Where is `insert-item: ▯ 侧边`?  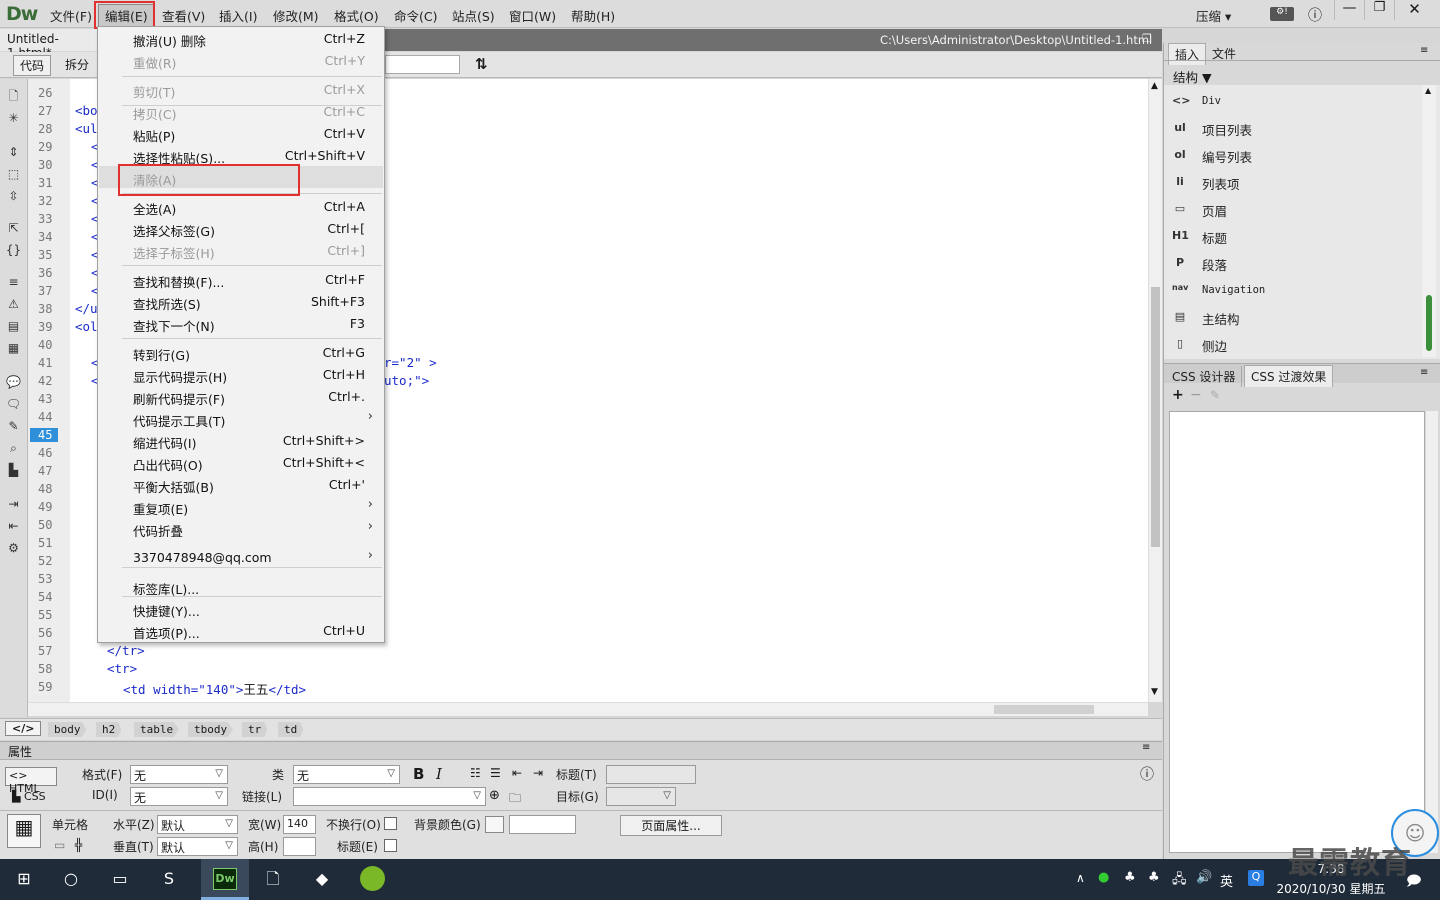 insert-item: ▯ 侧边 is located at coordinates (1297, 345).